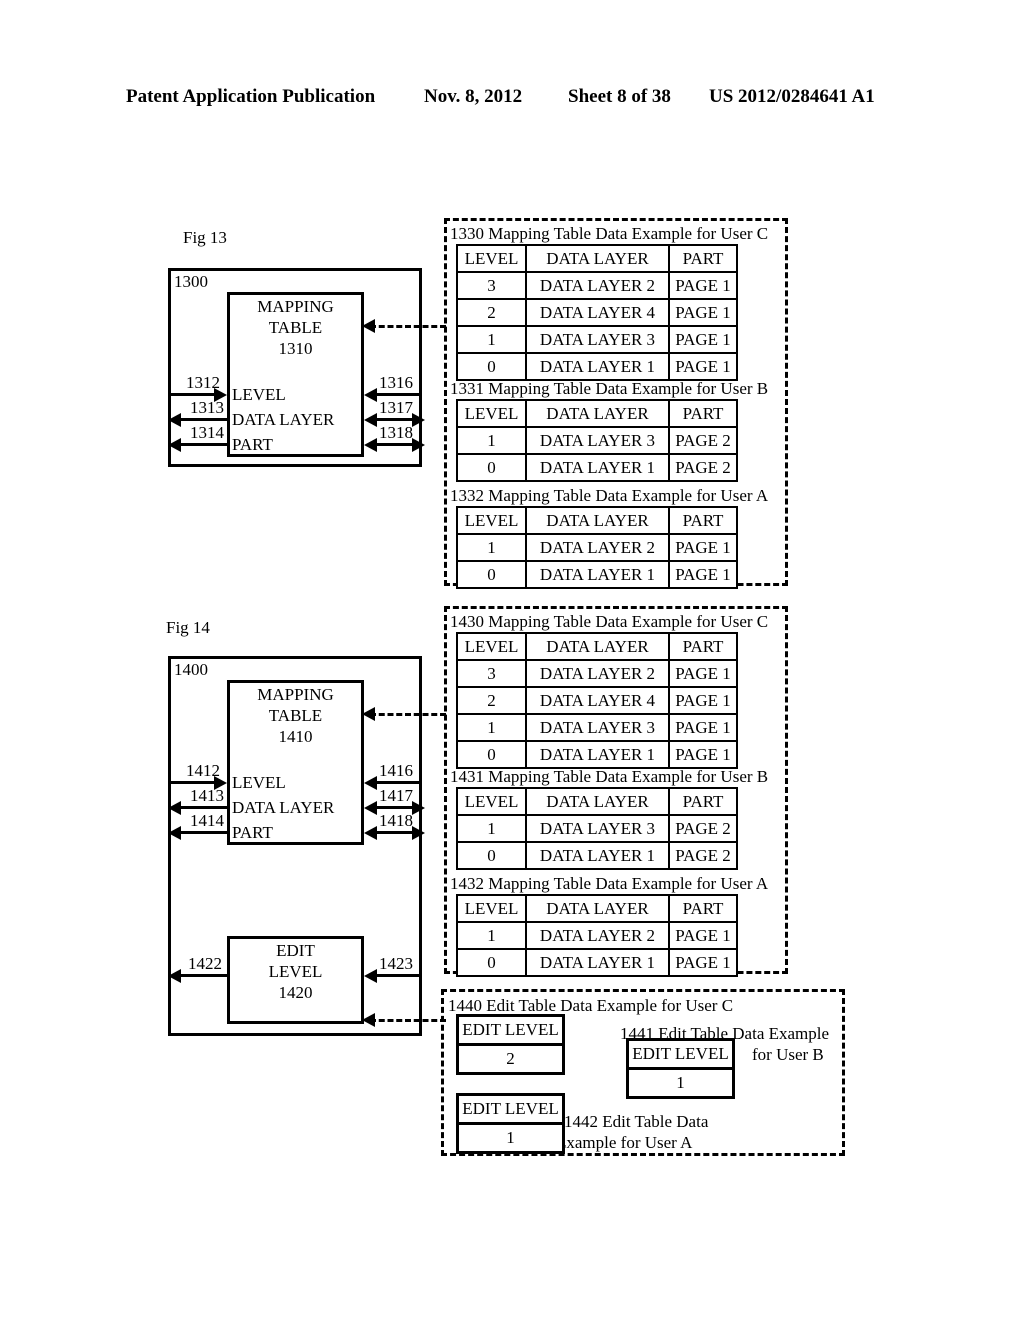  I want to click on header-date: Nov. 8, 2012, so click(473, 96).